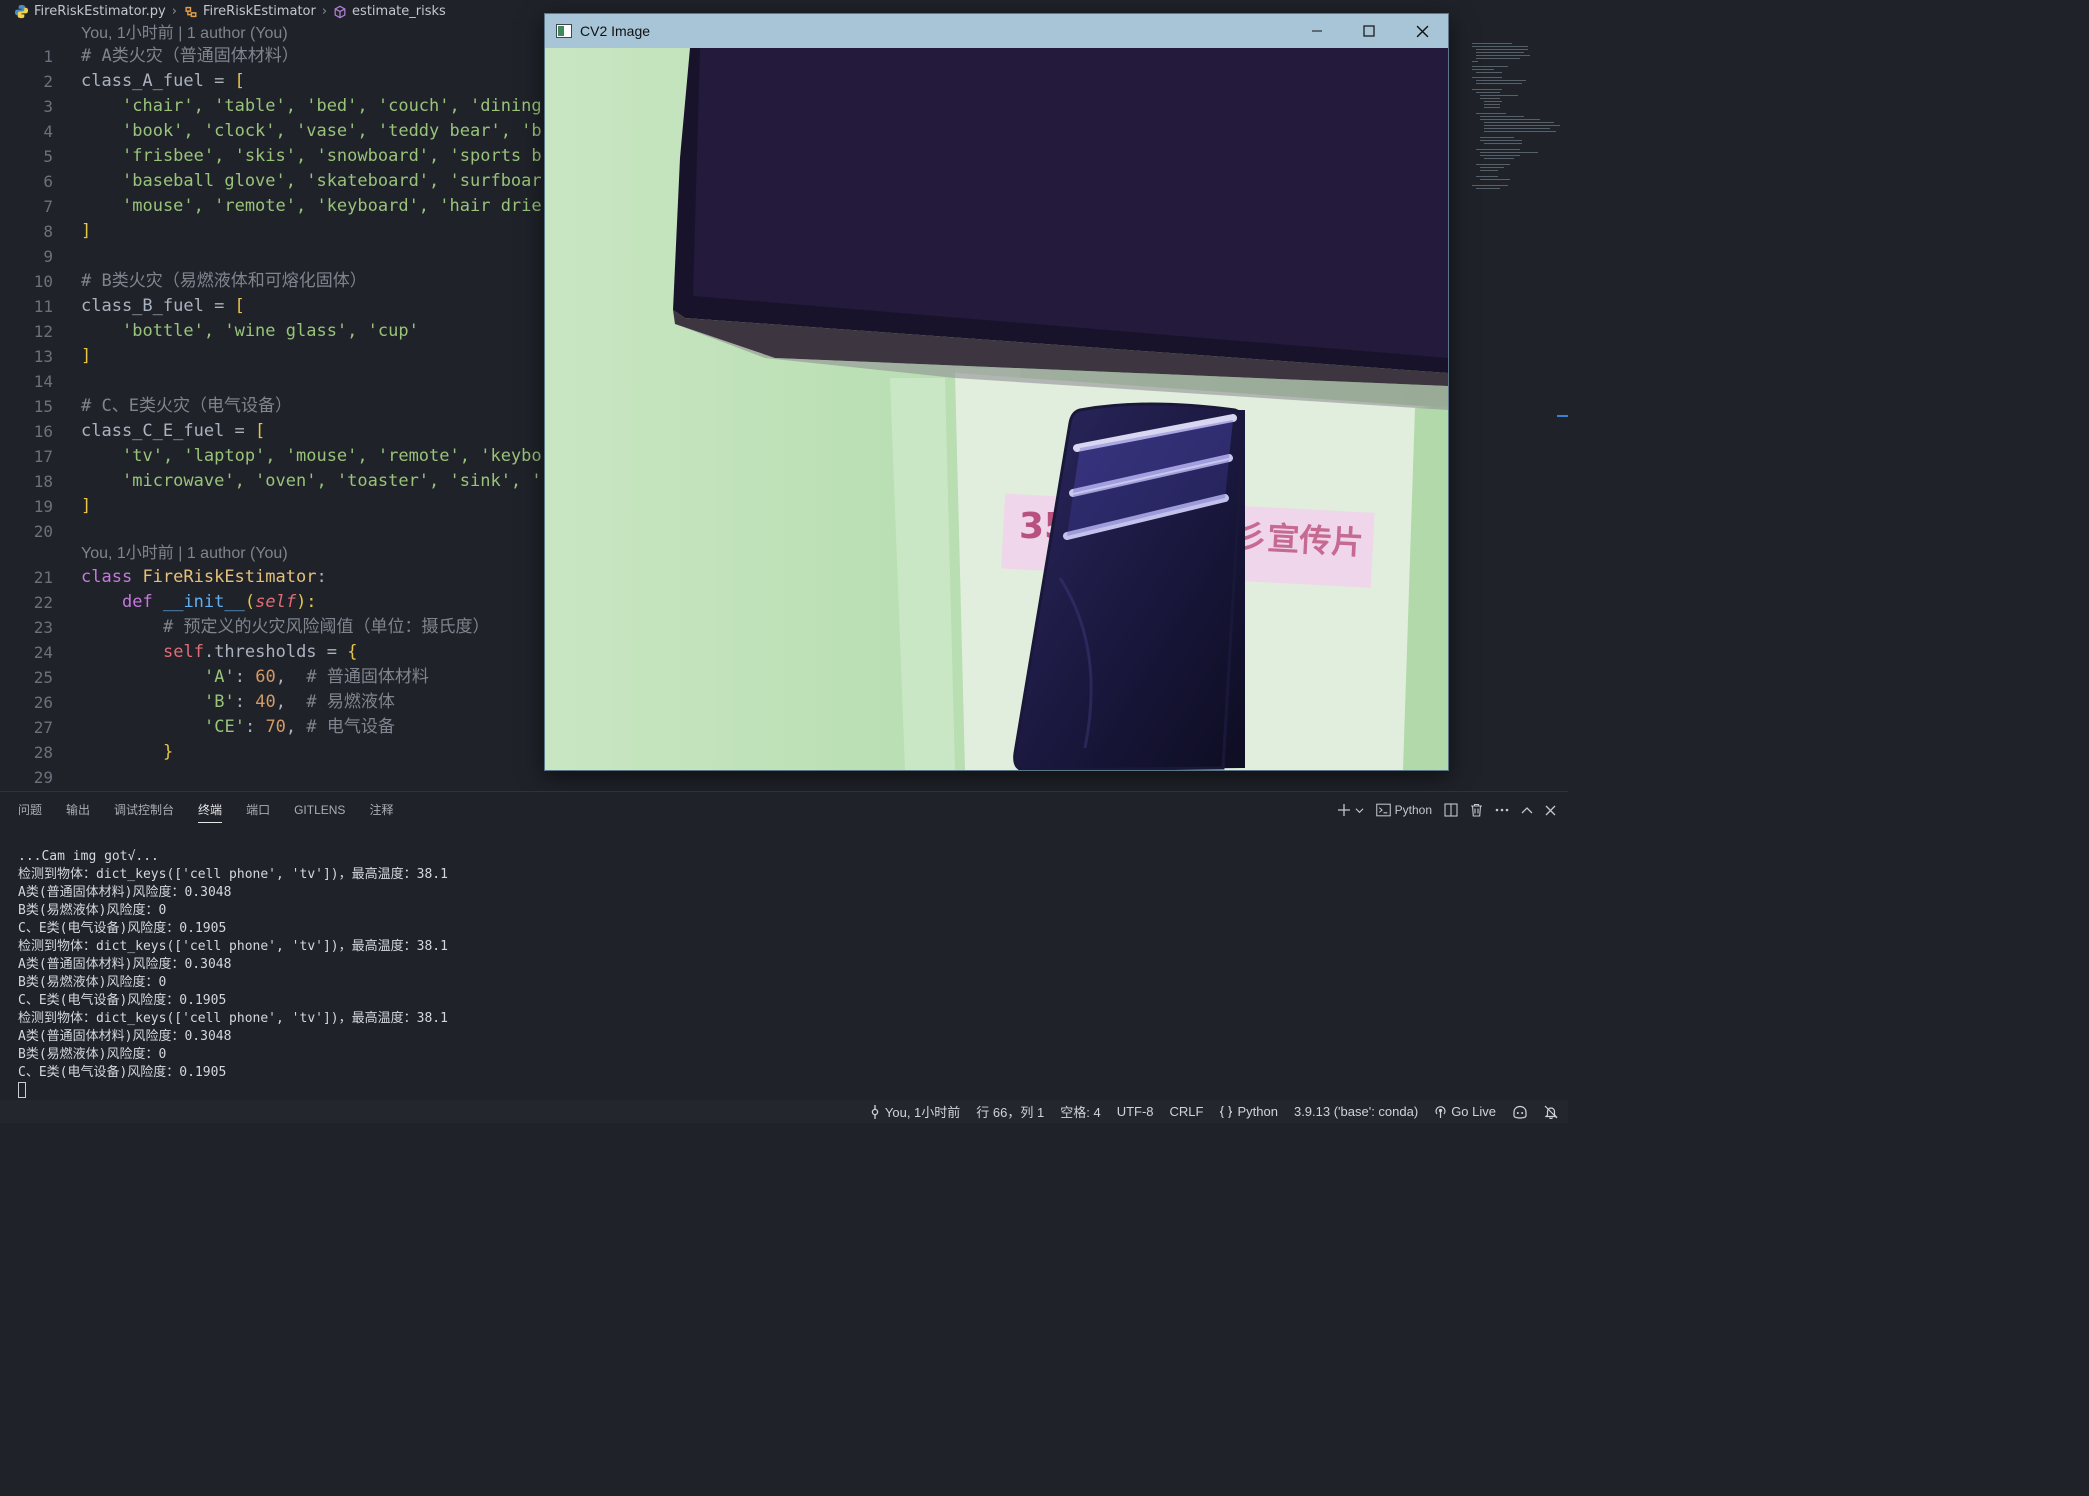 Image resolution: width=2089 pixels, height=1496 pixels. What do you see at coordinates (43, 356) in the screenshot?
I see `line-number: 13` at bounding box center [43, 356].